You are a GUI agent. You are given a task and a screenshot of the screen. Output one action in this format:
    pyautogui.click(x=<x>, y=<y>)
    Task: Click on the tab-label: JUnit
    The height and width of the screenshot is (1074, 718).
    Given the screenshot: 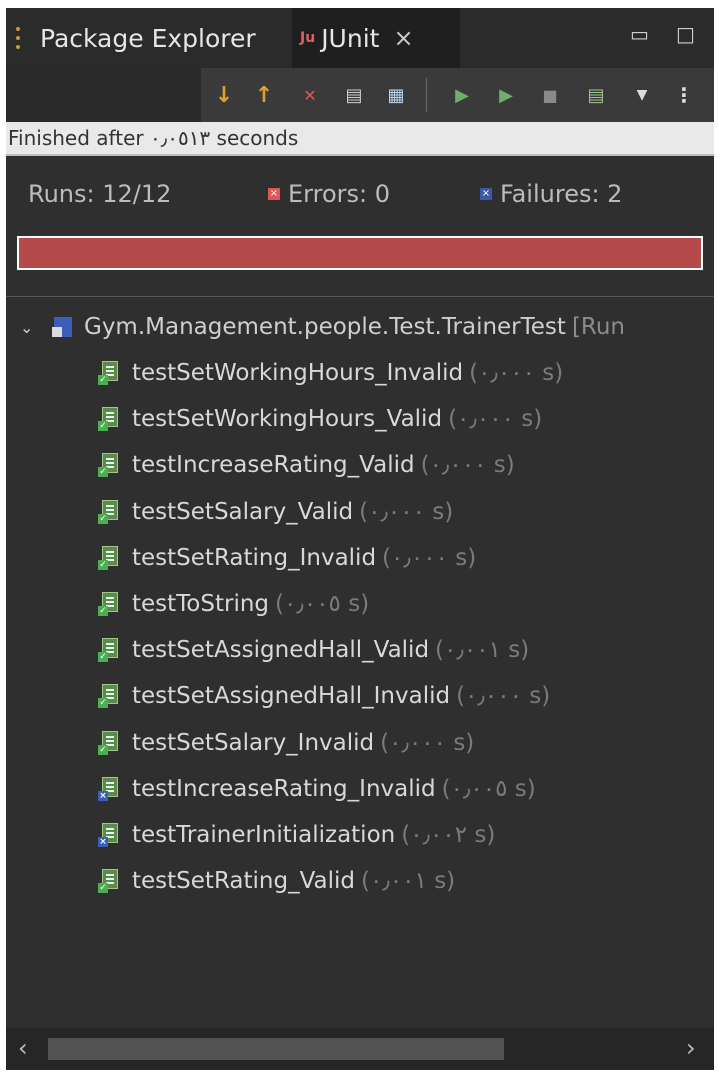 What is the action you would take?
    pyautogui.click(x=350, y=38)
    